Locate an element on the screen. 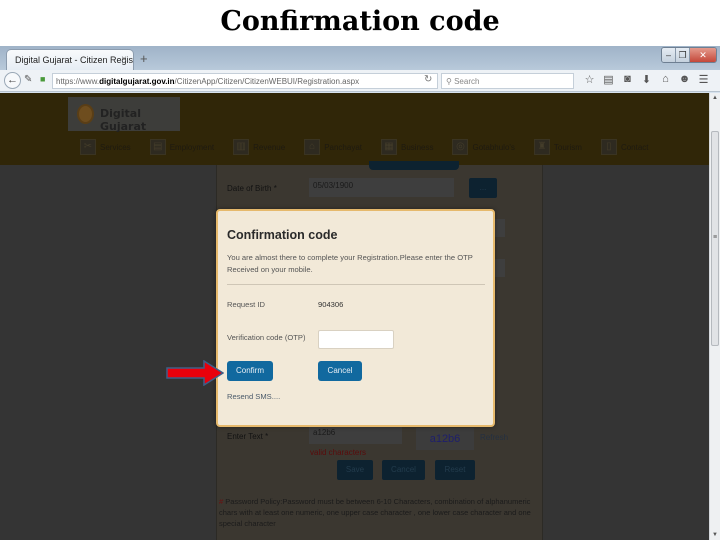  minimize-button: – is located at coordinates (669, 55).